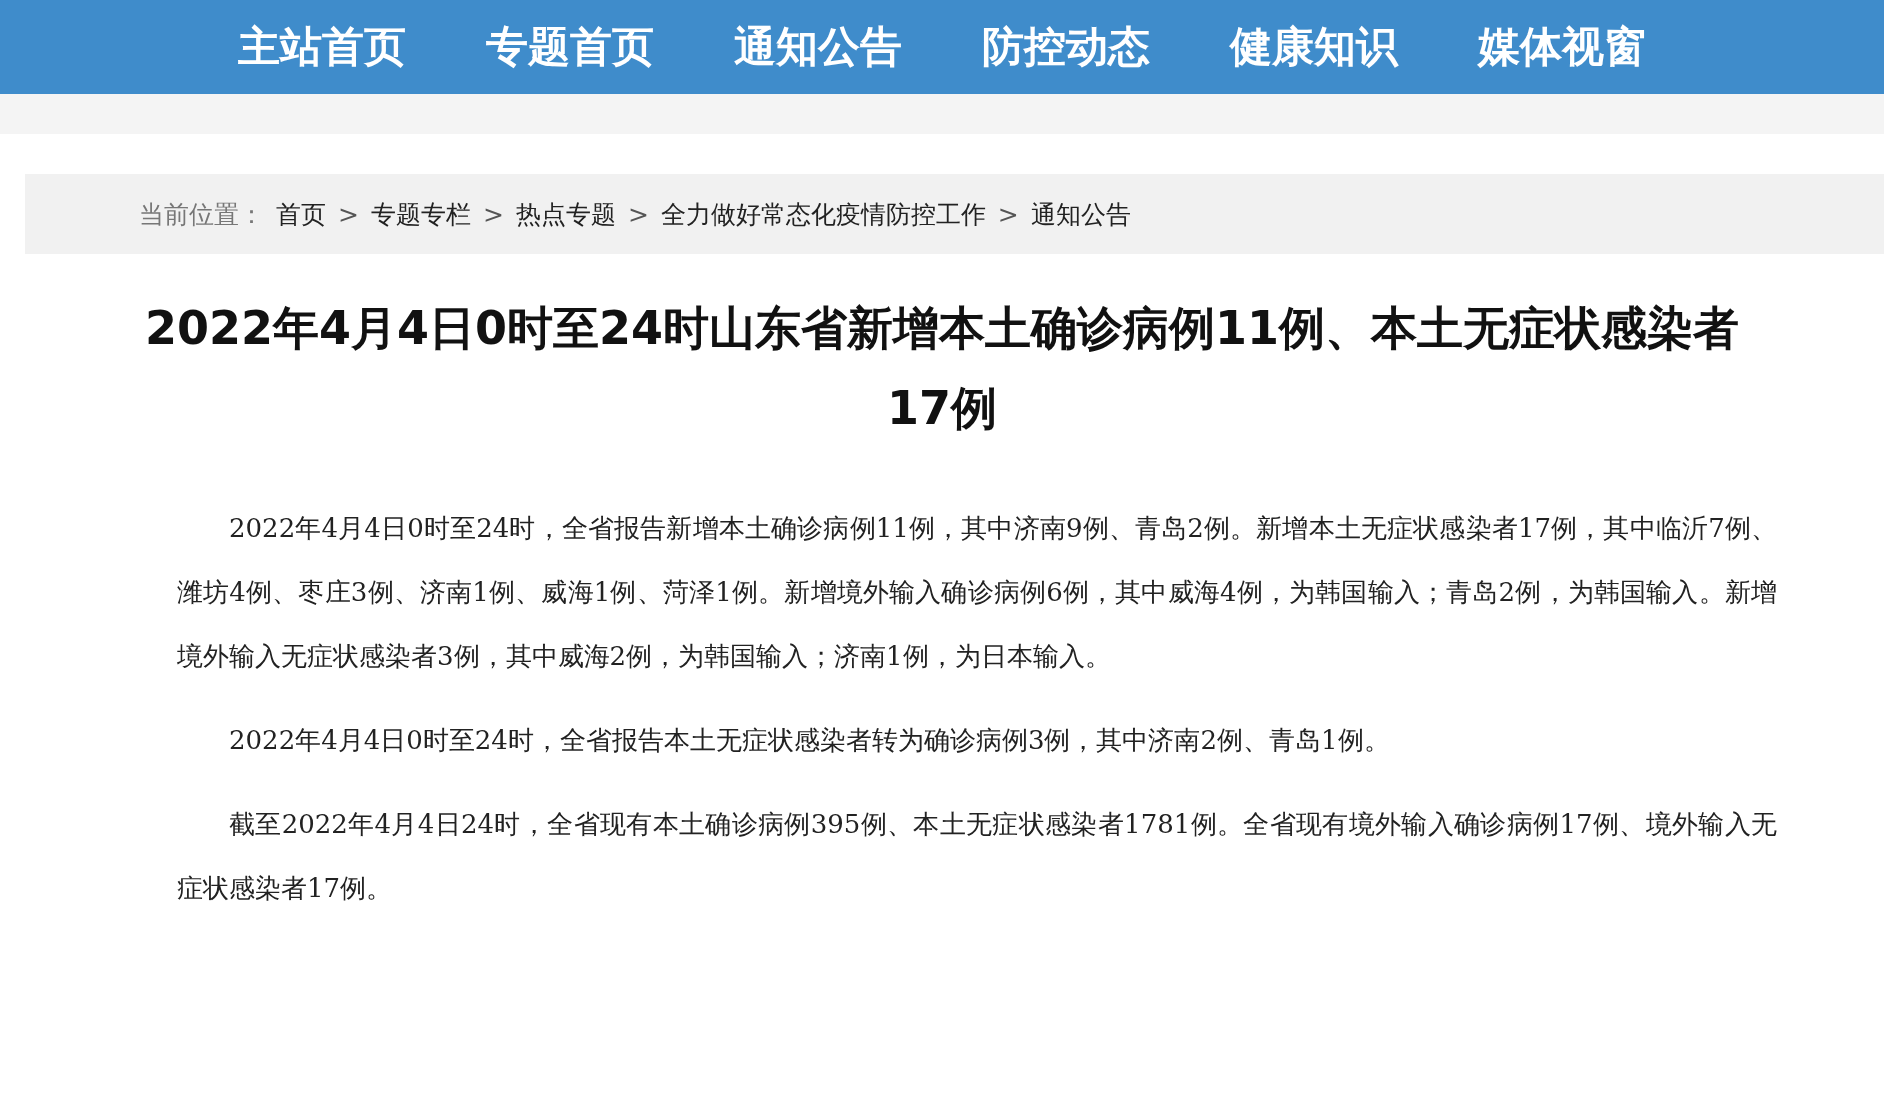  What do you see at coordinates (942, 368) in the screenshot?
I see `article-title: 2022年4月4日0时至24时山东省新增本土确诊病例11例、本土无症状感染者17例` at bounding box center [942, 368].